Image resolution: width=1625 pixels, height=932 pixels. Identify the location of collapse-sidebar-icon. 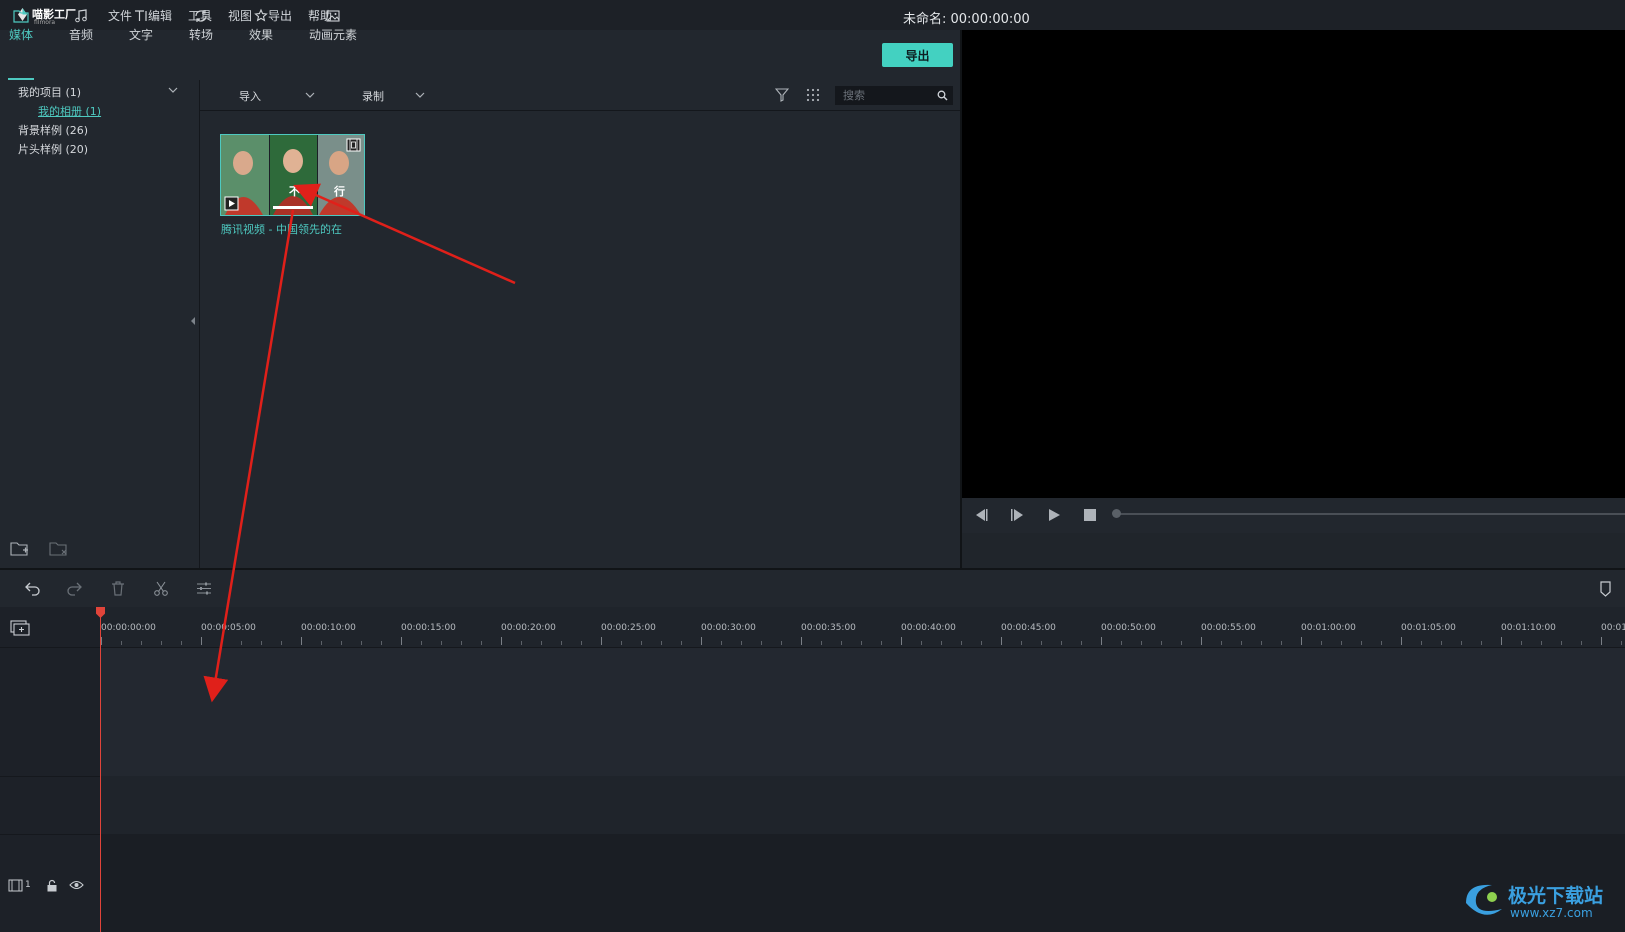
(193, 321).